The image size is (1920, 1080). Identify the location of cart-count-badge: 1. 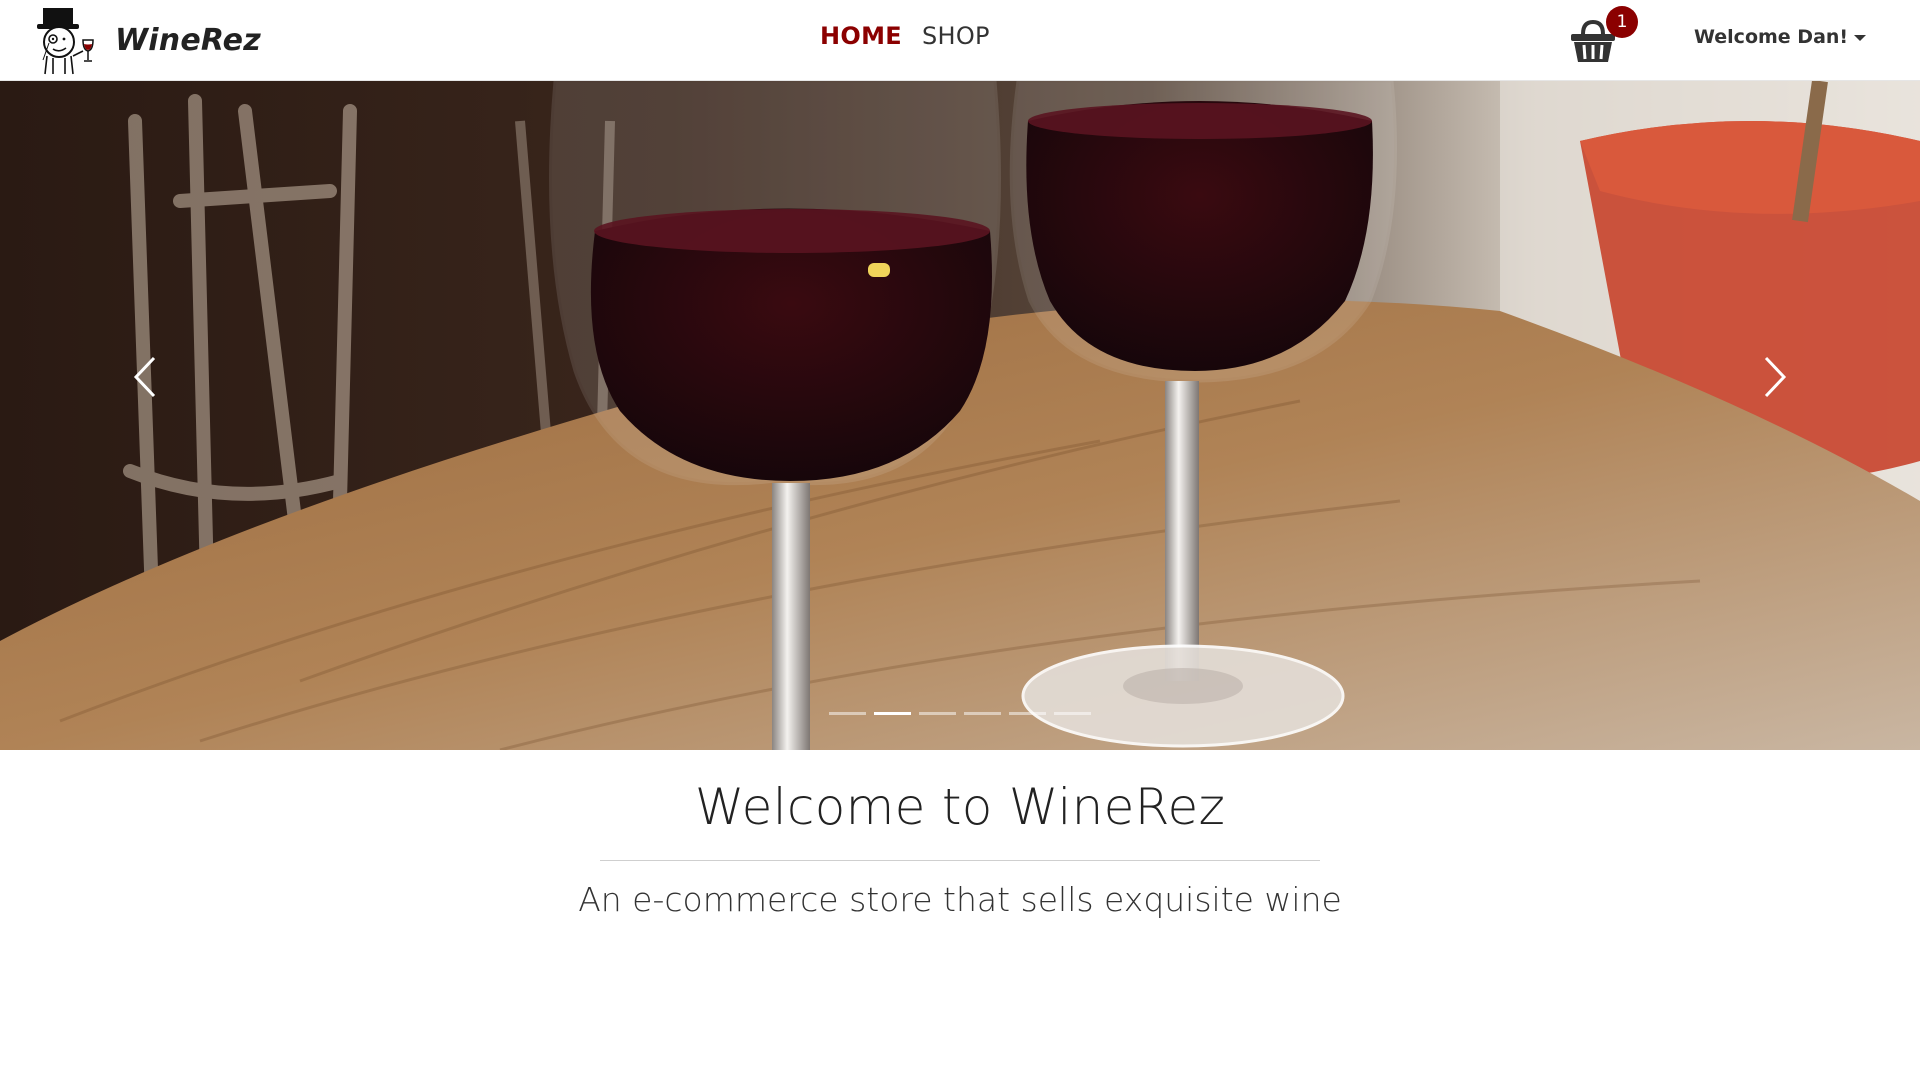
(1622, 22).